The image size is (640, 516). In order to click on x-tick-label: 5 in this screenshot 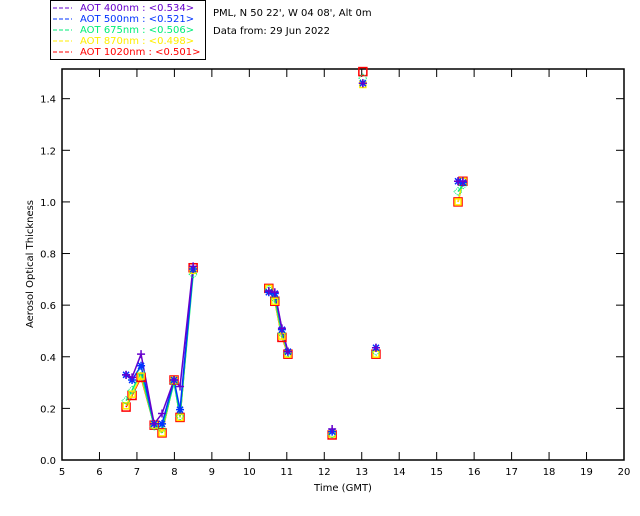, I will do `click(62, 472)`.